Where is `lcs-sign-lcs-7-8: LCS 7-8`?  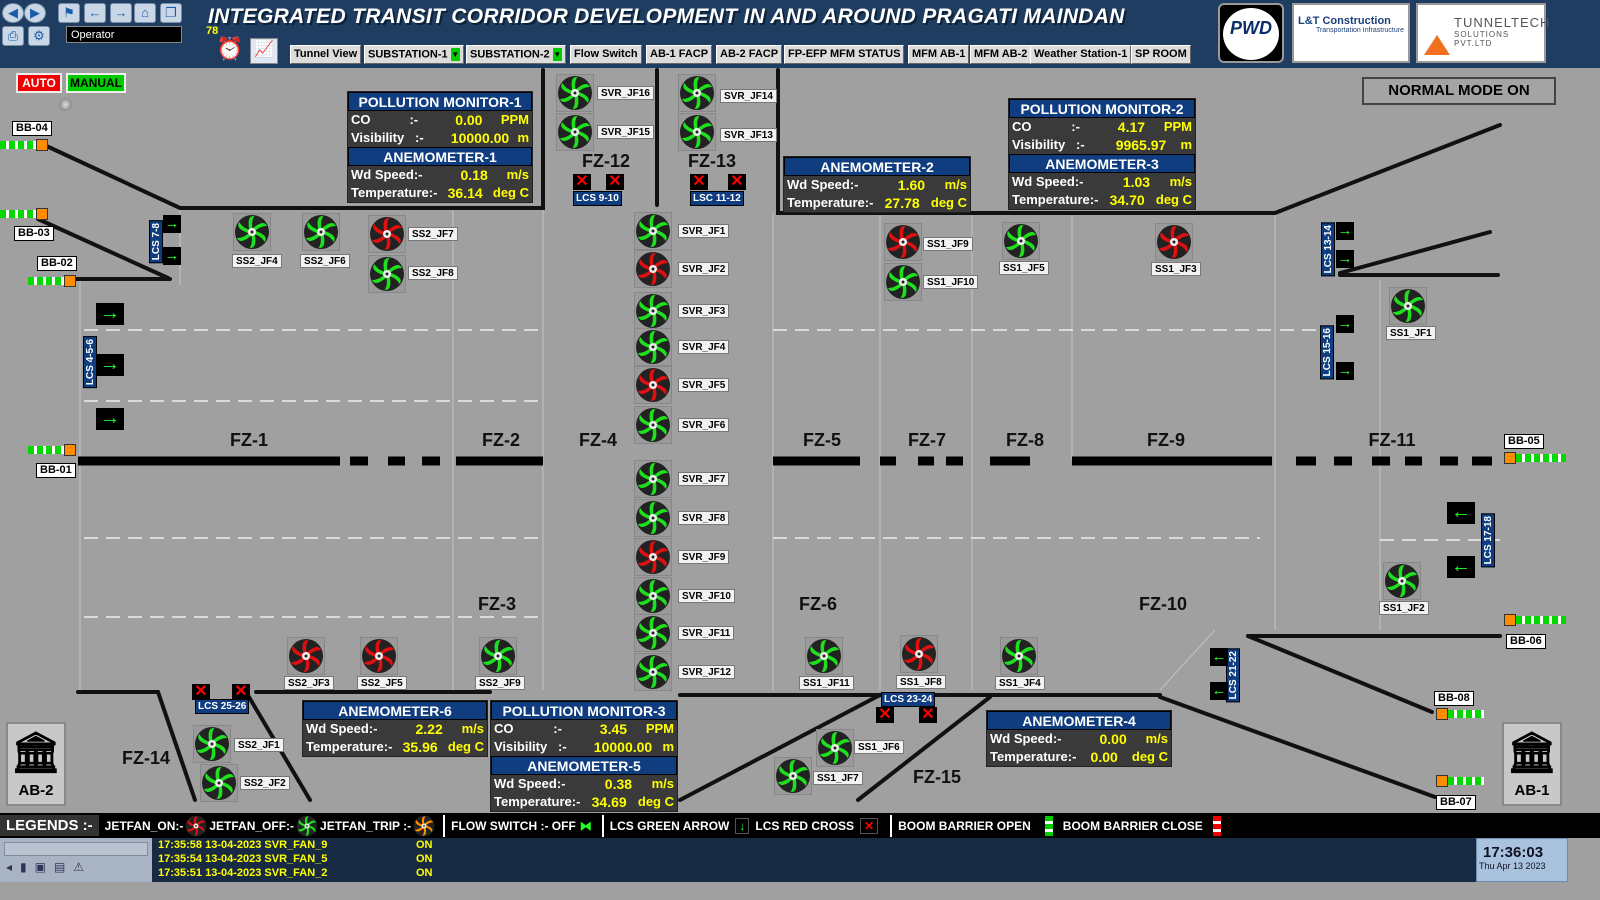 lcs-sign-lcs-7-8: LCS 7-8 is located at coordinates (156, 242).